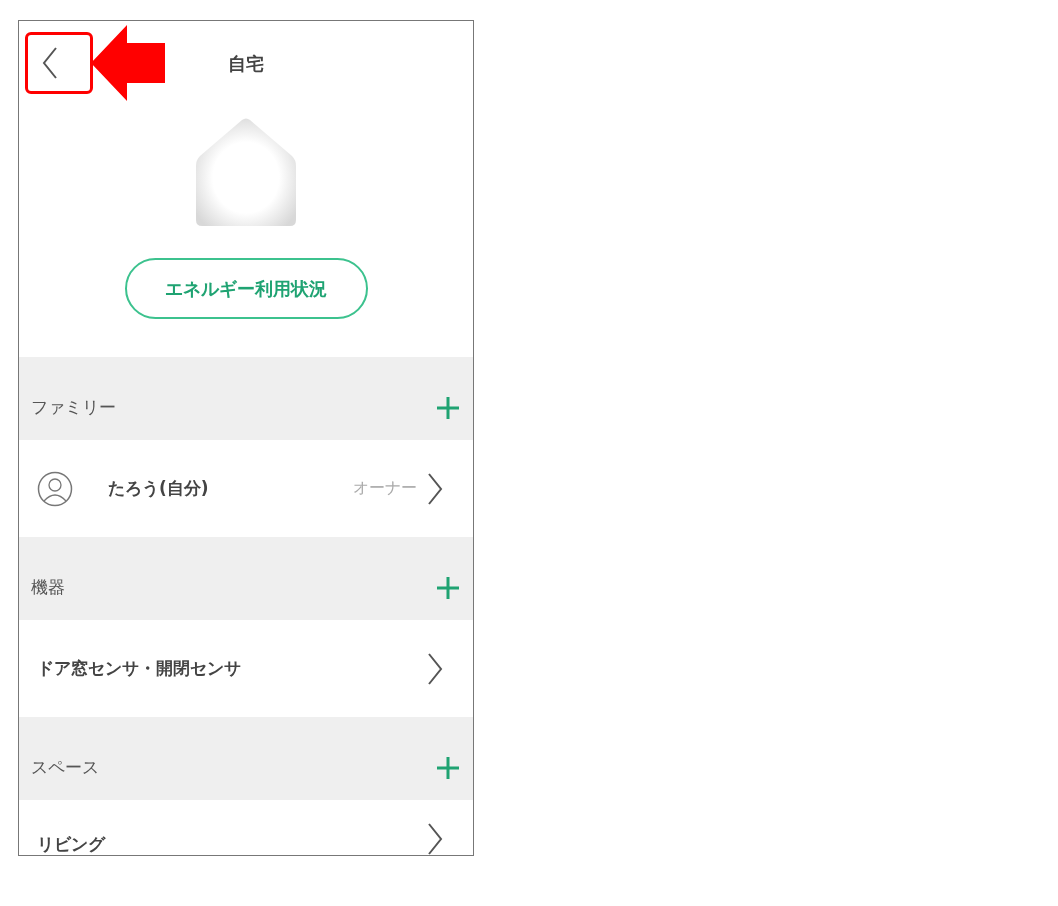  Describe the element at coordinates (72, 844) in the screenshot. I see `item-label: リビング` at that location.